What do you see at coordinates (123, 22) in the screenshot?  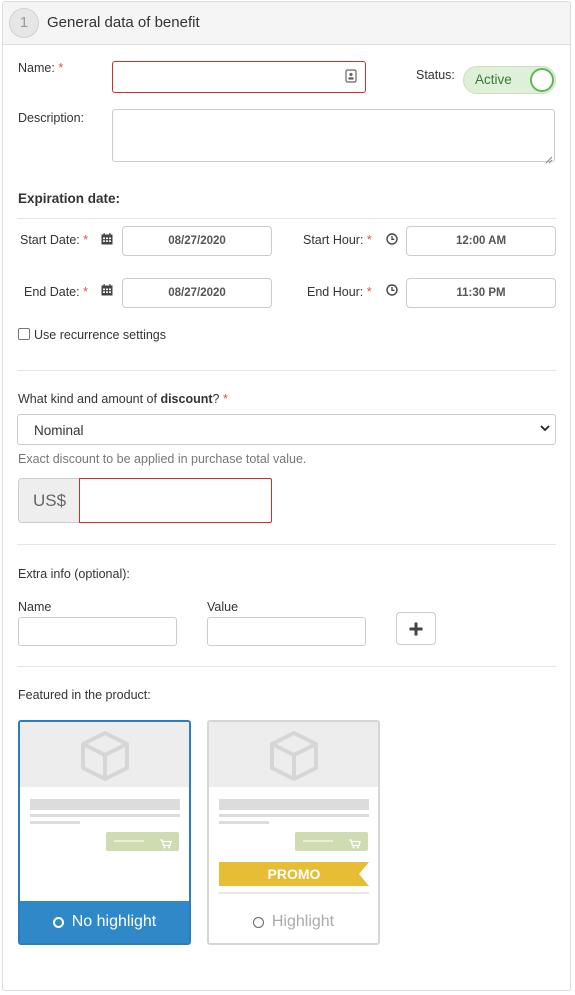 I see `panel-title: General data of benefit` at bounding box center [123, 22].